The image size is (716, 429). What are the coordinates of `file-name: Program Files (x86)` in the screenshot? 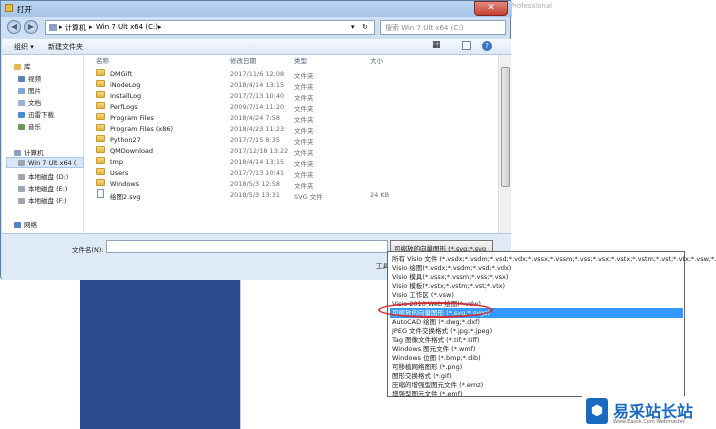 It's located at (142, 128).